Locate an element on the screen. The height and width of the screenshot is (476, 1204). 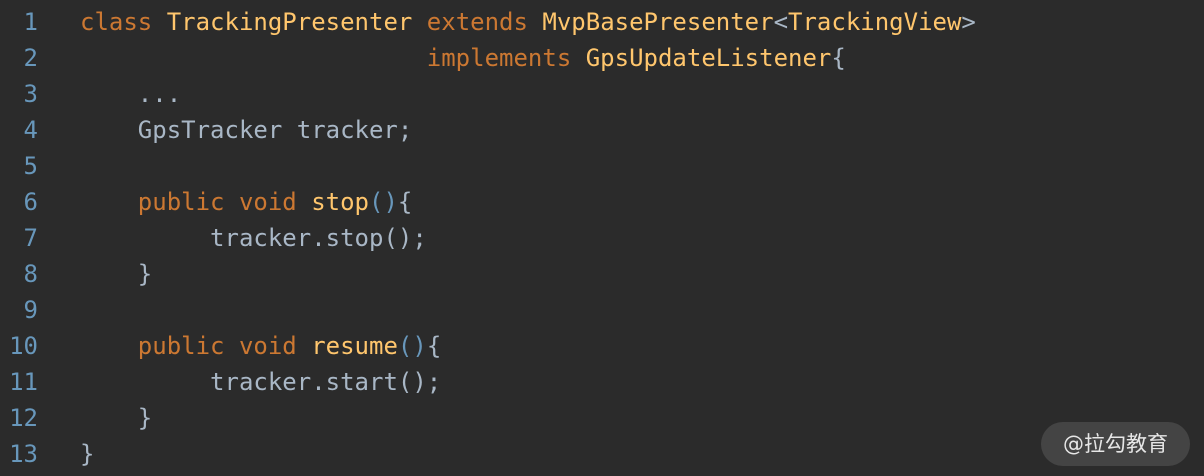
code-line: 10 public void resume(){ is located at coordinates (602, 346).